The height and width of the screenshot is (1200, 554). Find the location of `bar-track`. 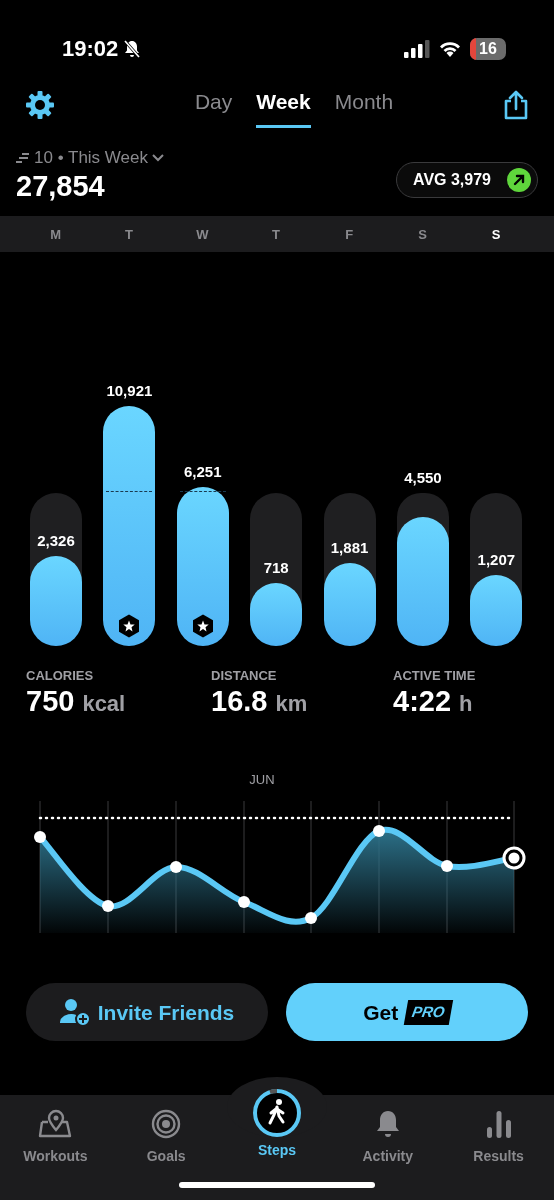

bar-track is located at coordinates (422, 505).